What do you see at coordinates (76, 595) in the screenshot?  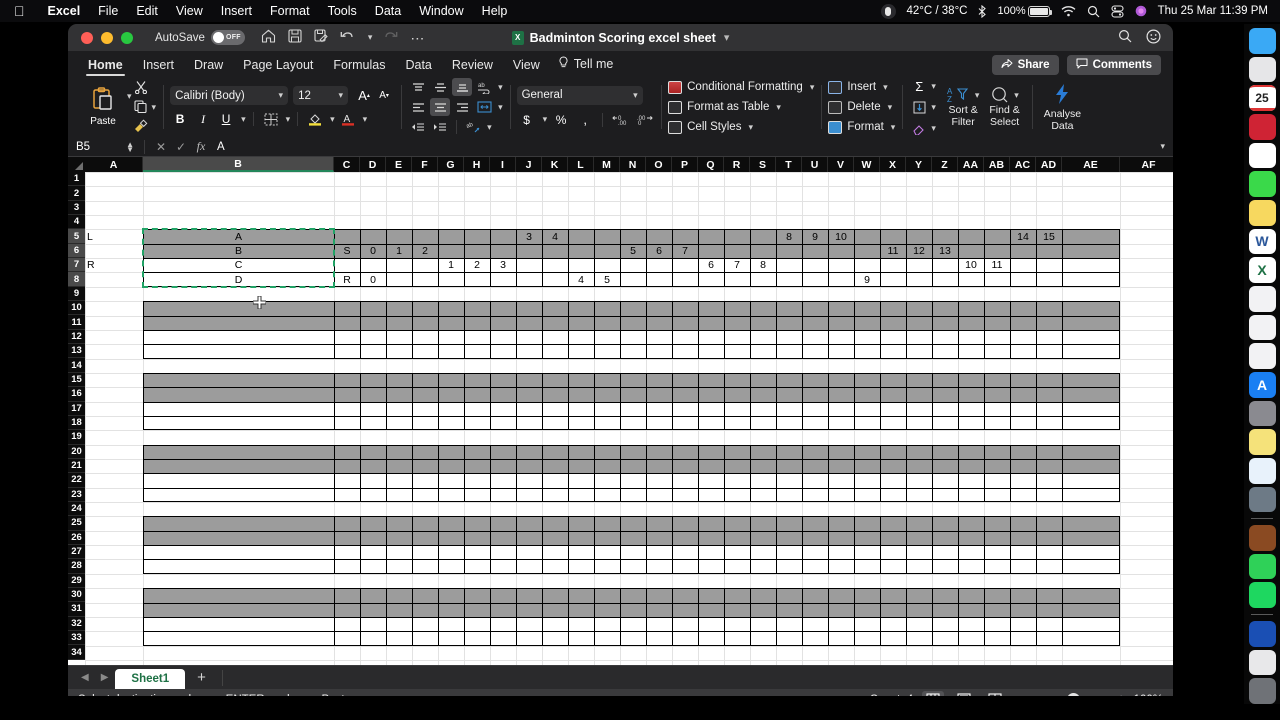 I see `row-header-30: 30` at bounding box center [76, 595].